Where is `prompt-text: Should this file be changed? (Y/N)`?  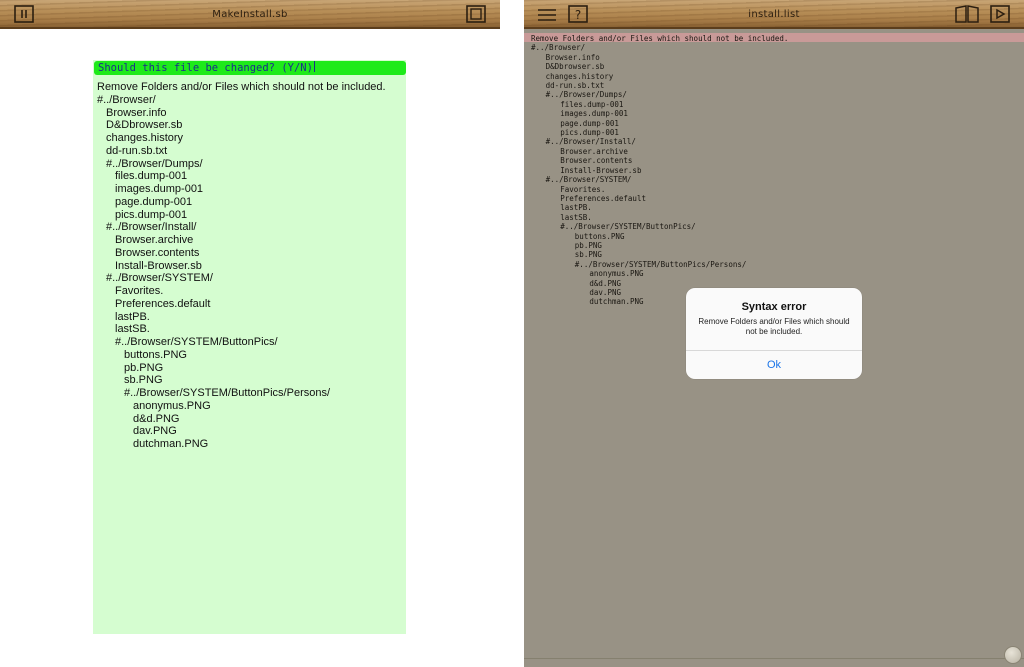 prompt-text: Should this file be changed? (Y/N) is located at coordinates (205, 68).